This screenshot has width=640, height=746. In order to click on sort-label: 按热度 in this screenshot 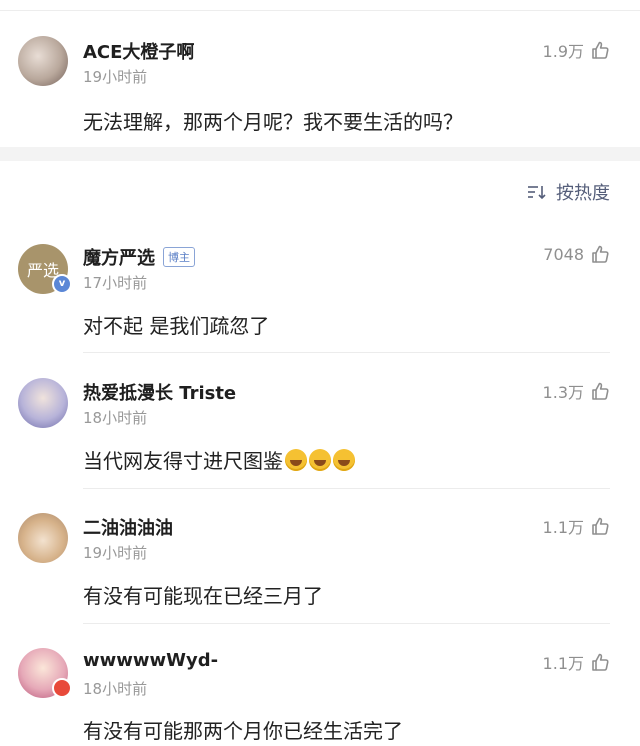, I will do `click(583, 193)`.